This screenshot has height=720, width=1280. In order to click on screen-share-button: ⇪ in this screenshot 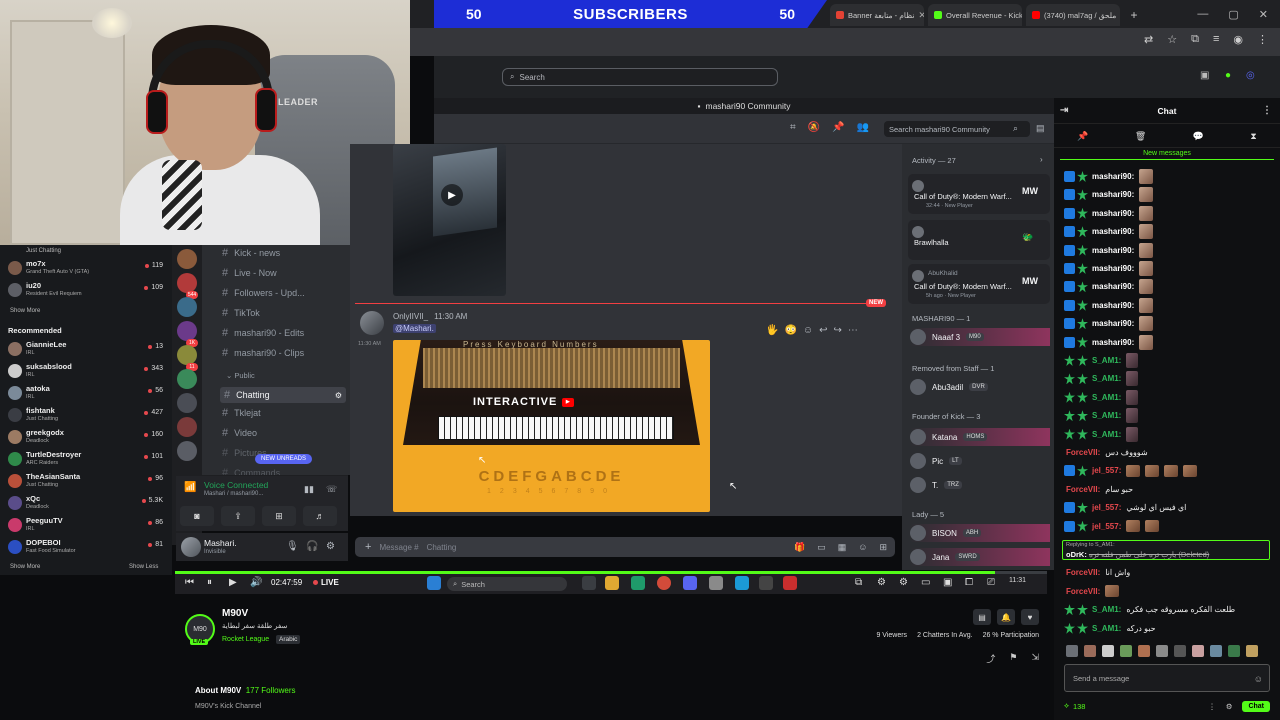, I will do `click(238, 516)`.